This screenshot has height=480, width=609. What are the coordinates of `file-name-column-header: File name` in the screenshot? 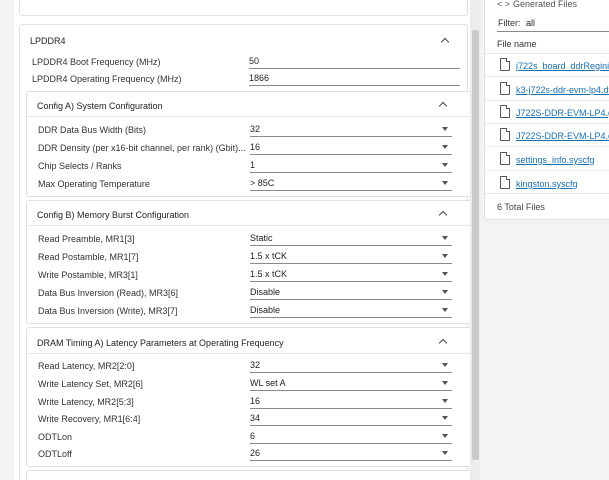 It's located at (517, 44).